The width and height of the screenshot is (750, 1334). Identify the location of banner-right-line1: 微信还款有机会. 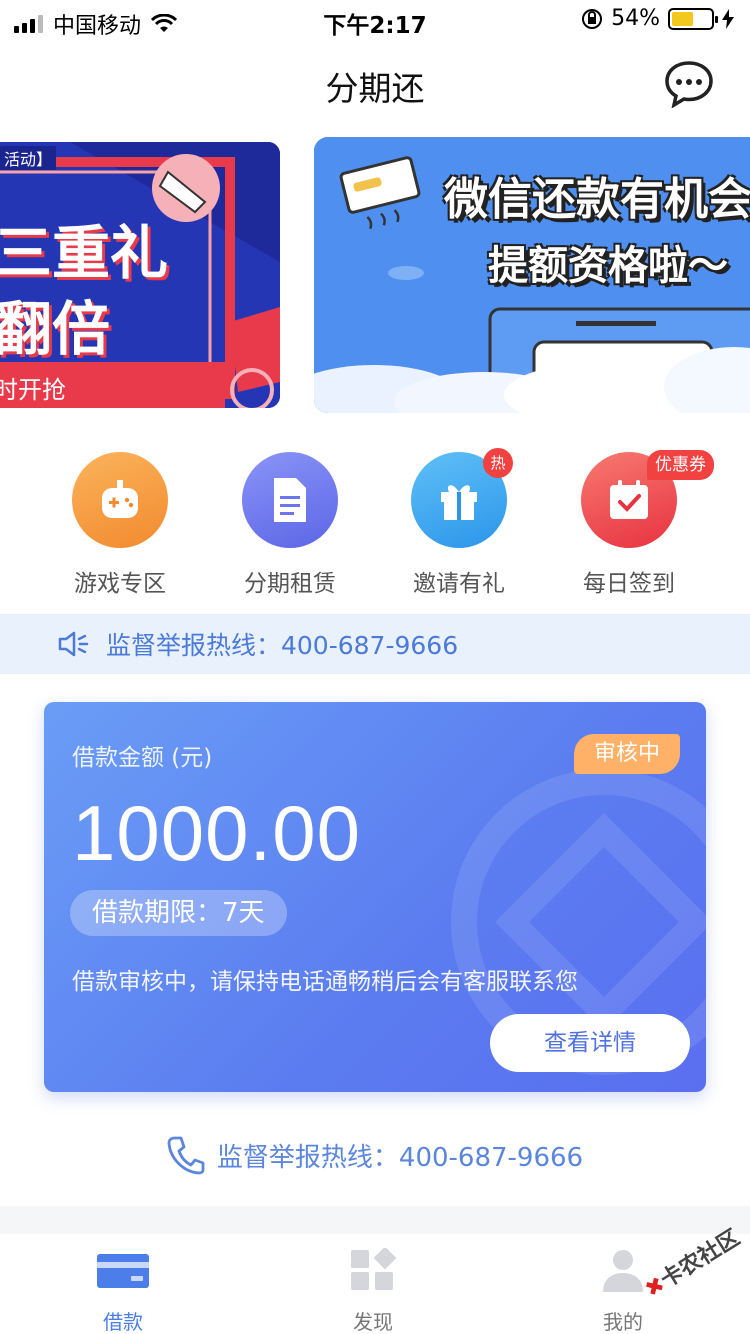
(597, 199).